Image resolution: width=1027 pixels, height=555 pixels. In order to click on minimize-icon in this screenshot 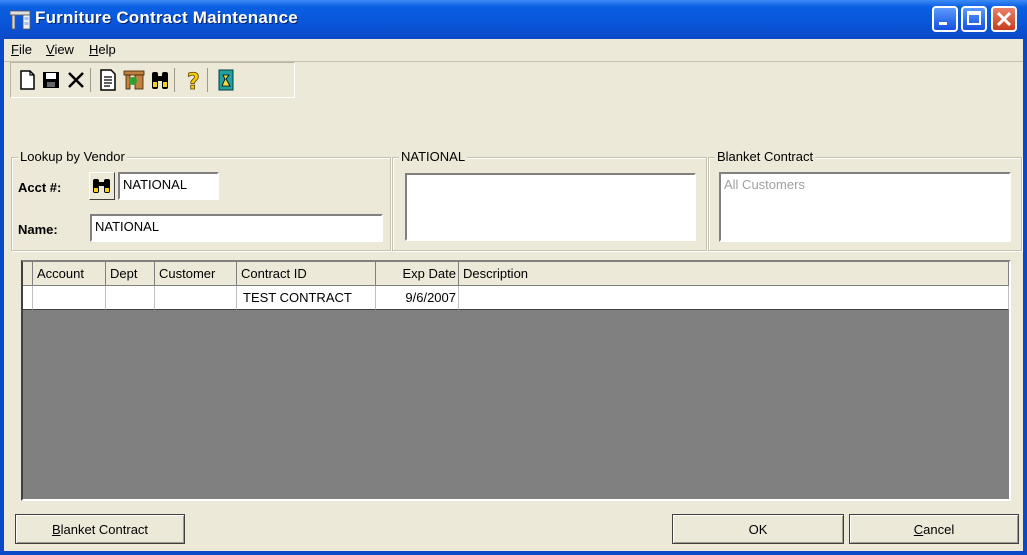, I will do `click(943, 23)`.